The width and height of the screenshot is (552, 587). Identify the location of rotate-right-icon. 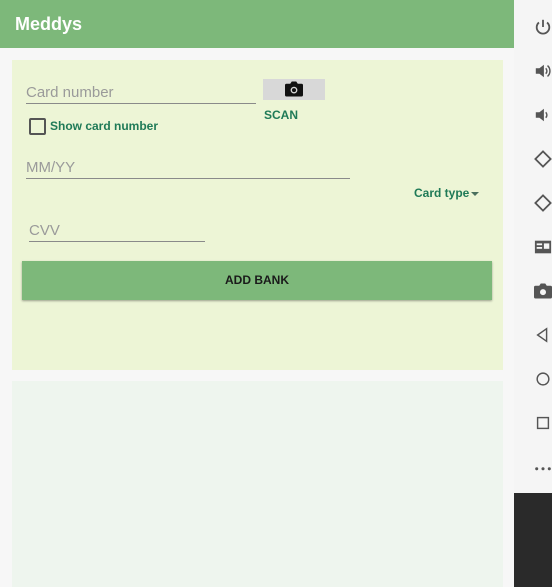
(533, 204).